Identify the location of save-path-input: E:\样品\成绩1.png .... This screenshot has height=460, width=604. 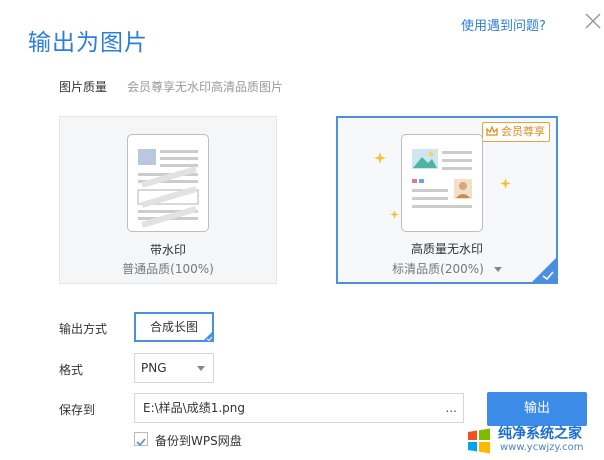
(299, 408).